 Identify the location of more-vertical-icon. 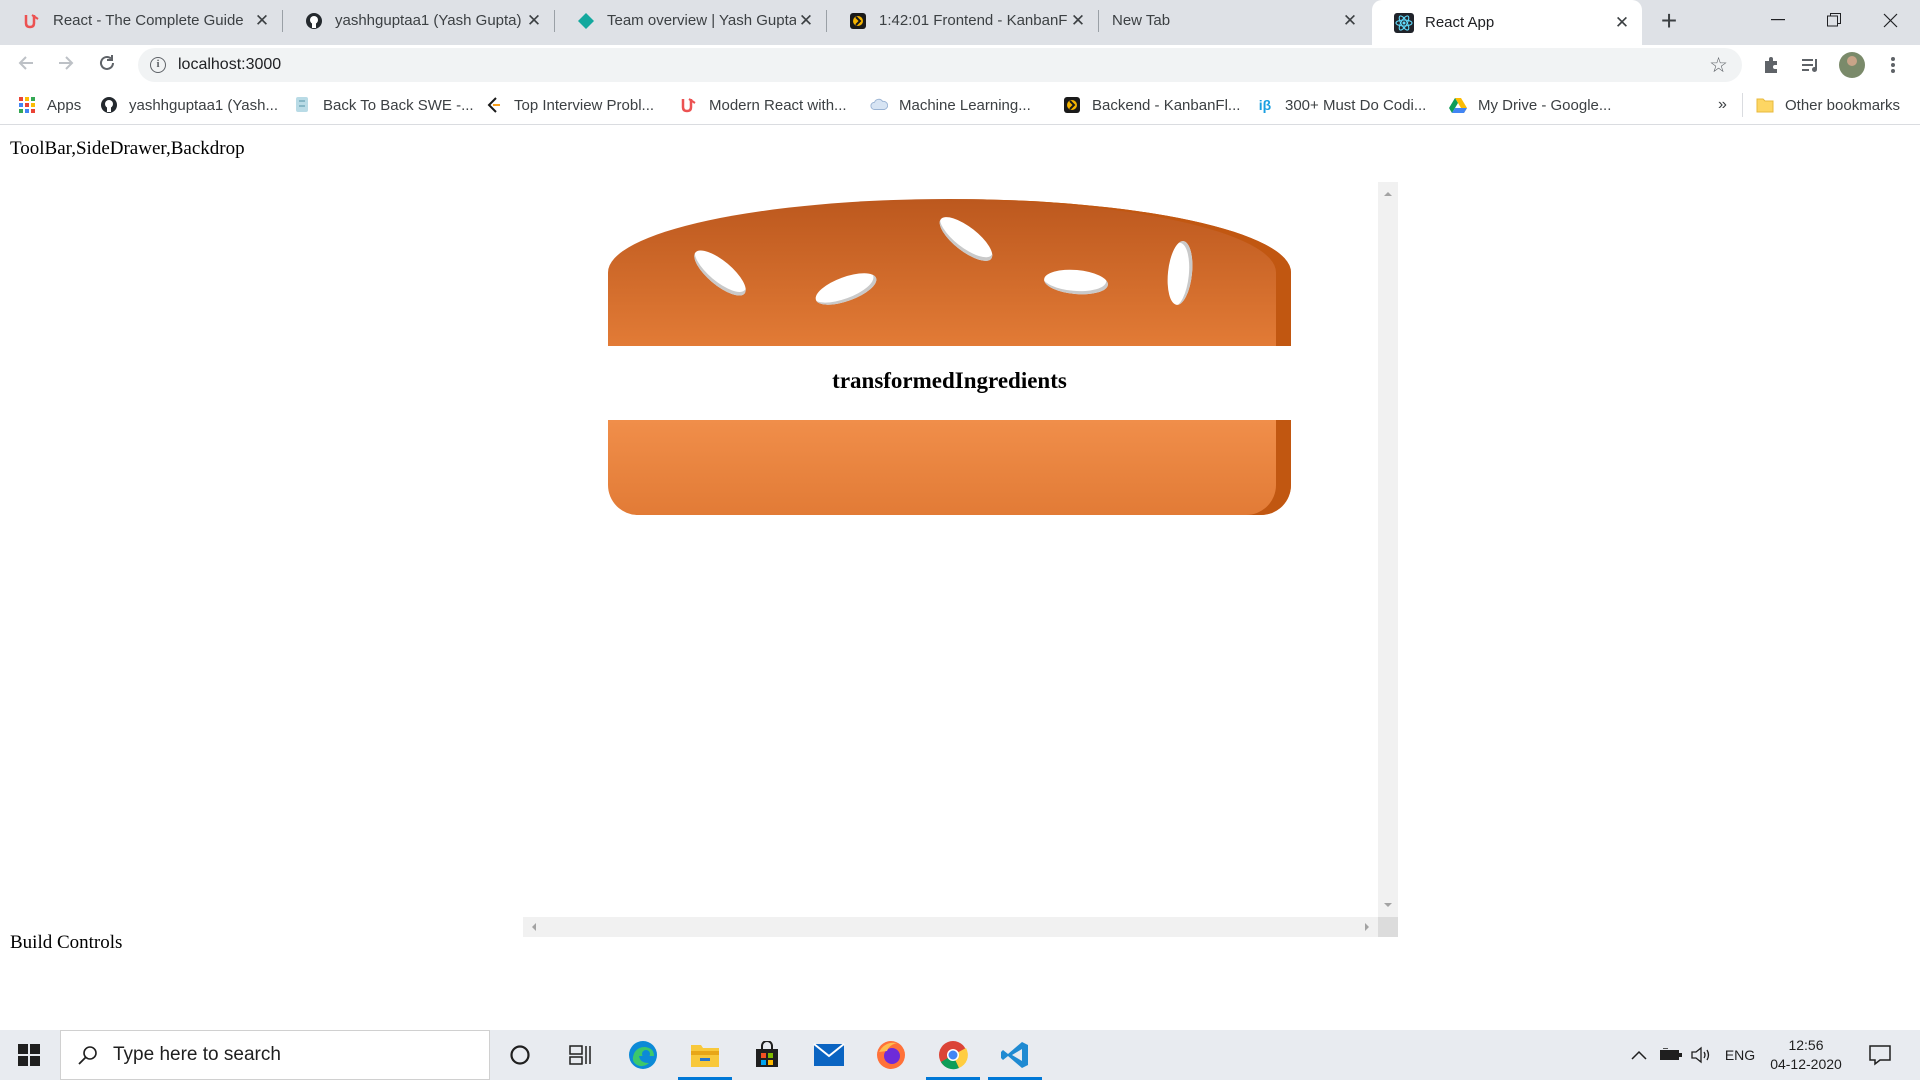
(1893, 65).